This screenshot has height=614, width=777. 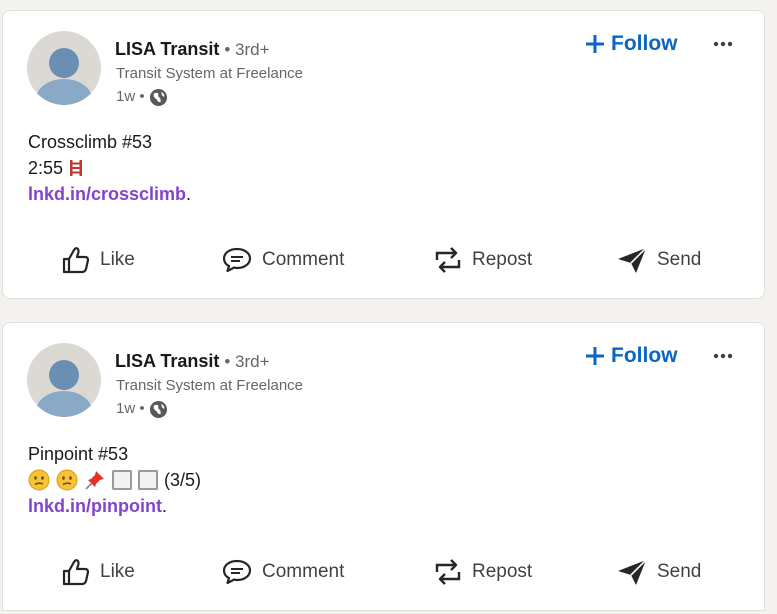 What do you see at coordinates (46, 168) in the screenshot?
I see `result-time: 2:55` at bounding box center [46, 168].